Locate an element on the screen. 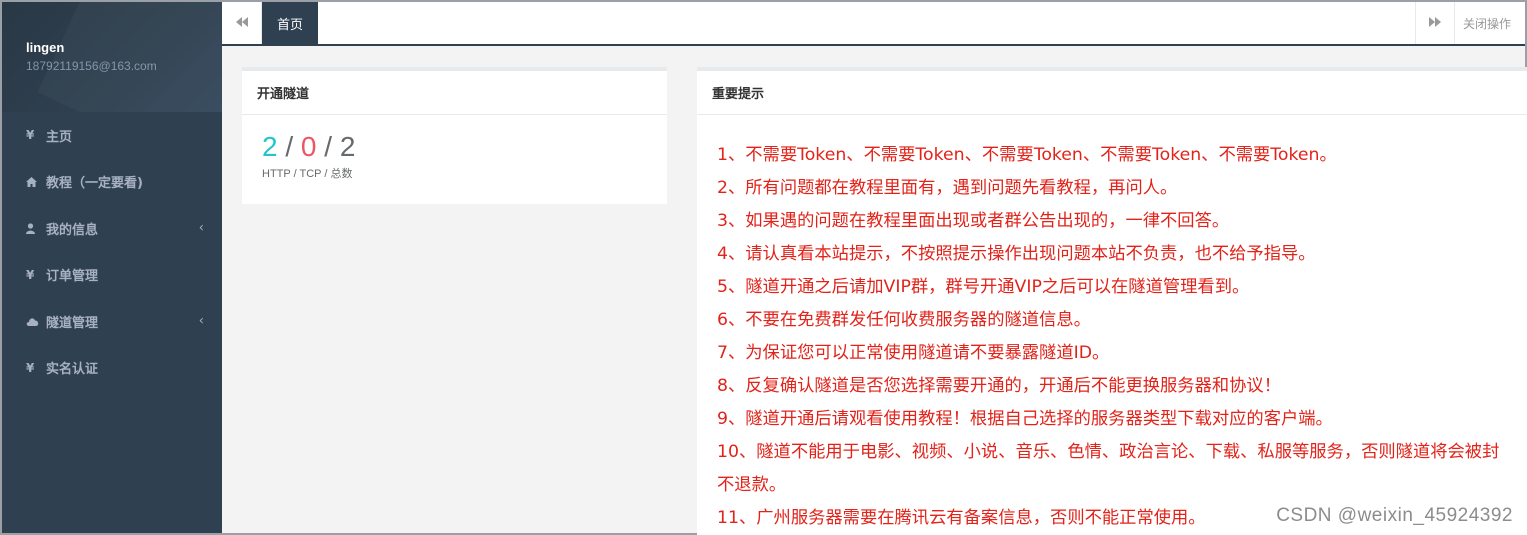 The image size is (1527, 535). double-chevron-right-icon is located at coordinates (1435, 23).